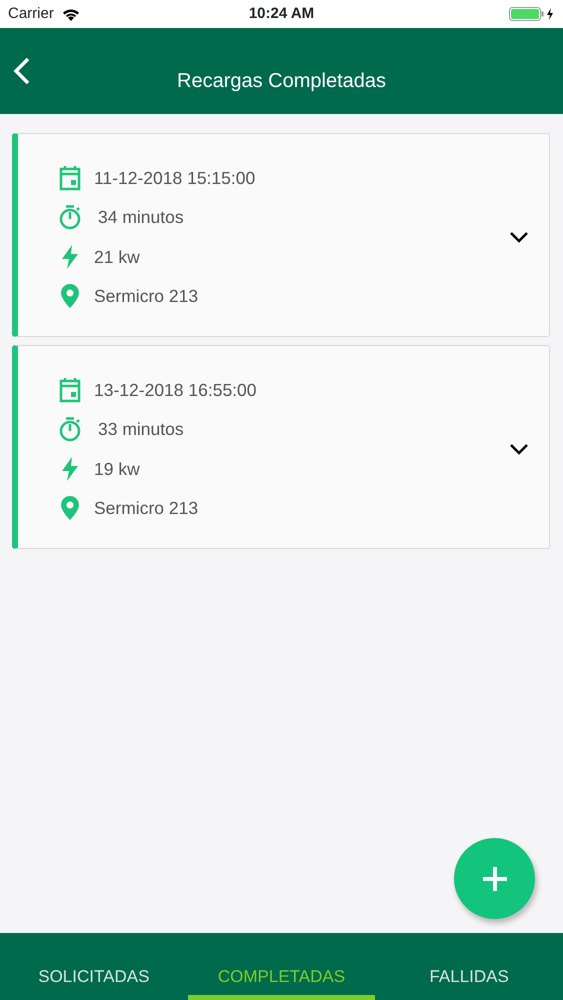  I want to click on tab: COMPLETADAS, so click(282, 966).